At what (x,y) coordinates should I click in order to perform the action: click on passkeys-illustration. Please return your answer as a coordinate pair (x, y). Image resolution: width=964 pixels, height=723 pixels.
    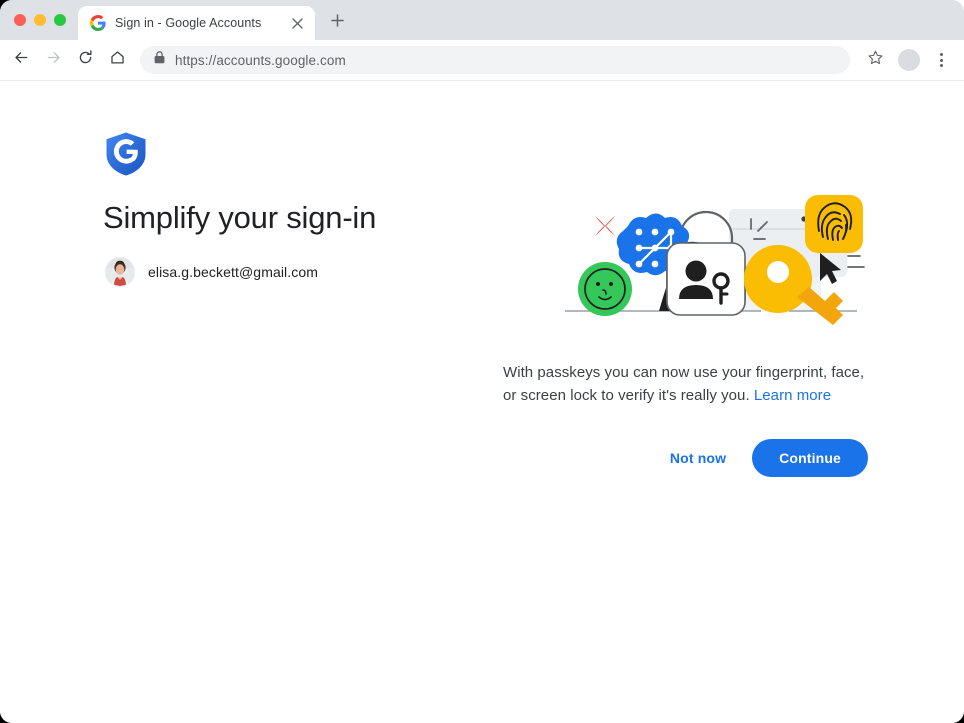
    Looking at the image, I should click on (722, 261).